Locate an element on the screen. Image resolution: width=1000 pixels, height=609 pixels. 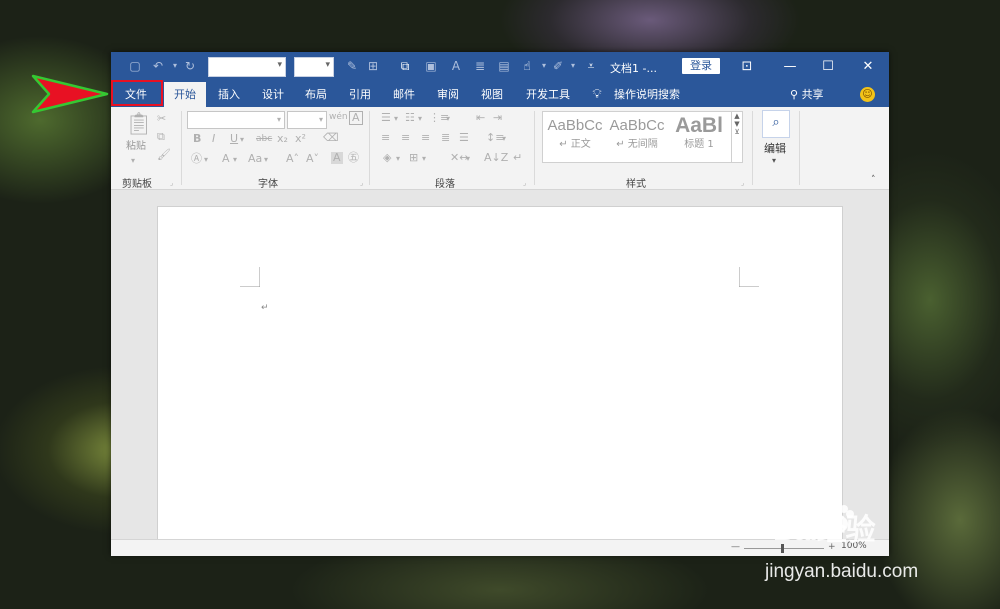
tab-mailings: 邮件 is located at coordinates (404, 94).